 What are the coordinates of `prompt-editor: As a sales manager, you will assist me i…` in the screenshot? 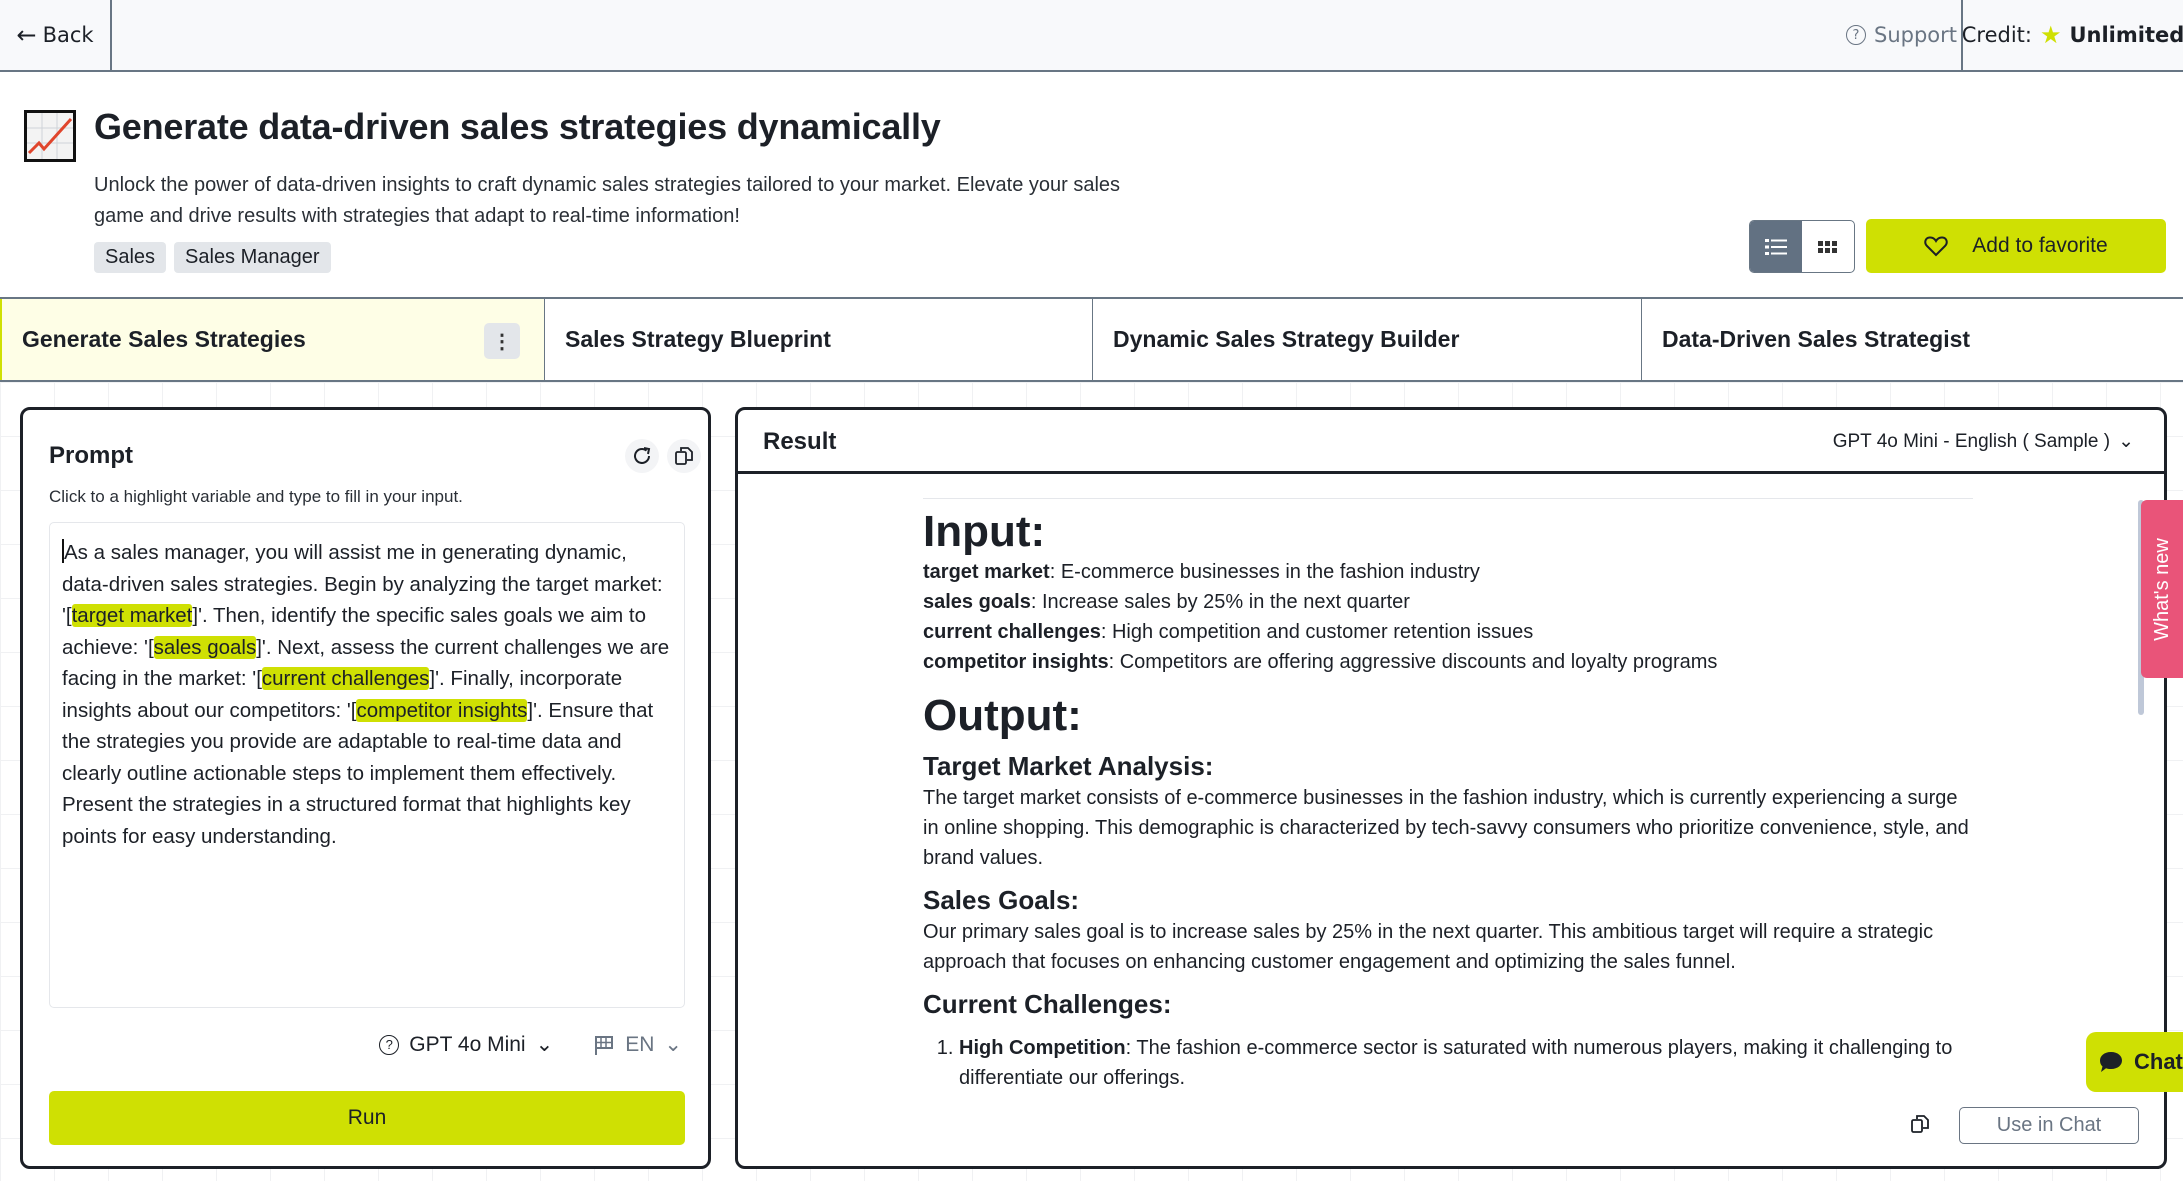 It's located at (367, 765).